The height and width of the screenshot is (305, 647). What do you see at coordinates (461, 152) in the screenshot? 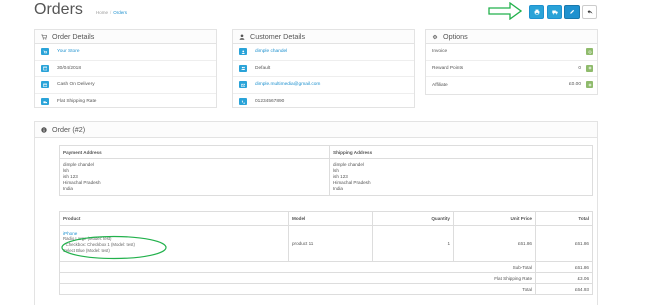
I see `shipping-address-heading: Shipping Address` at bounding box center [461, 152].